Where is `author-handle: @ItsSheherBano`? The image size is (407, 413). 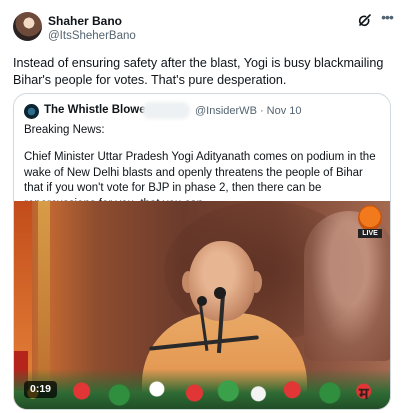 author-handle: @ItsSheherBano is located at coordinates (92, 36).